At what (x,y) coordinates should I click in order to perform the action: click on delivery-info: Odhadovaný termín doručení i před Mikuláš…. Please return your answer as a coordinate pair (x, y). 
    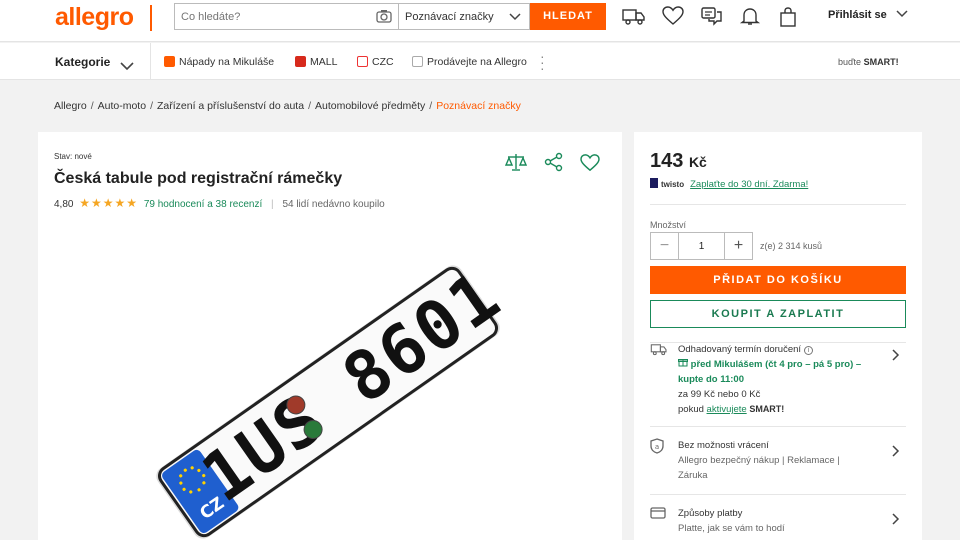
    Looking at the image, I should click on (778, 384).